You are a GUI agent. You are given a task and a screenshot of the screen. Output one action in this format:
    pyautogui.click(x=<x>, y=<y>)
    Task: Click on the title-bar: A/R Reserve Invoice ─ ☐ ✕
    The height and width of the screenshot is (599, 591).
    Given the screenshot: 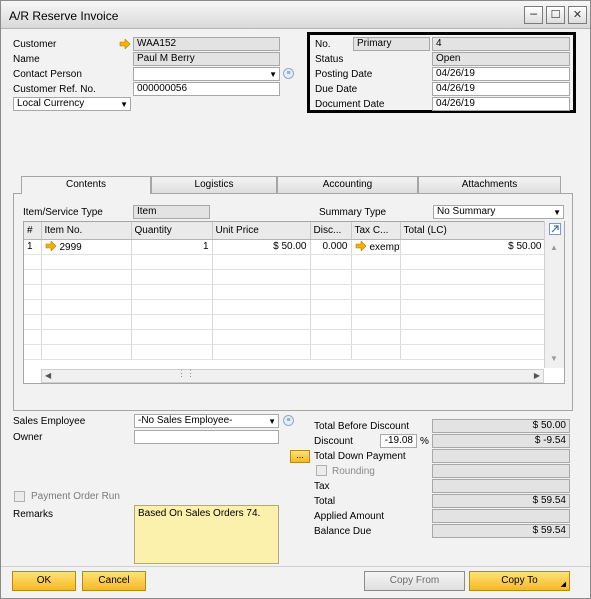 What is the action you would take?
    pyautogui.click(x=295, y=15)
    